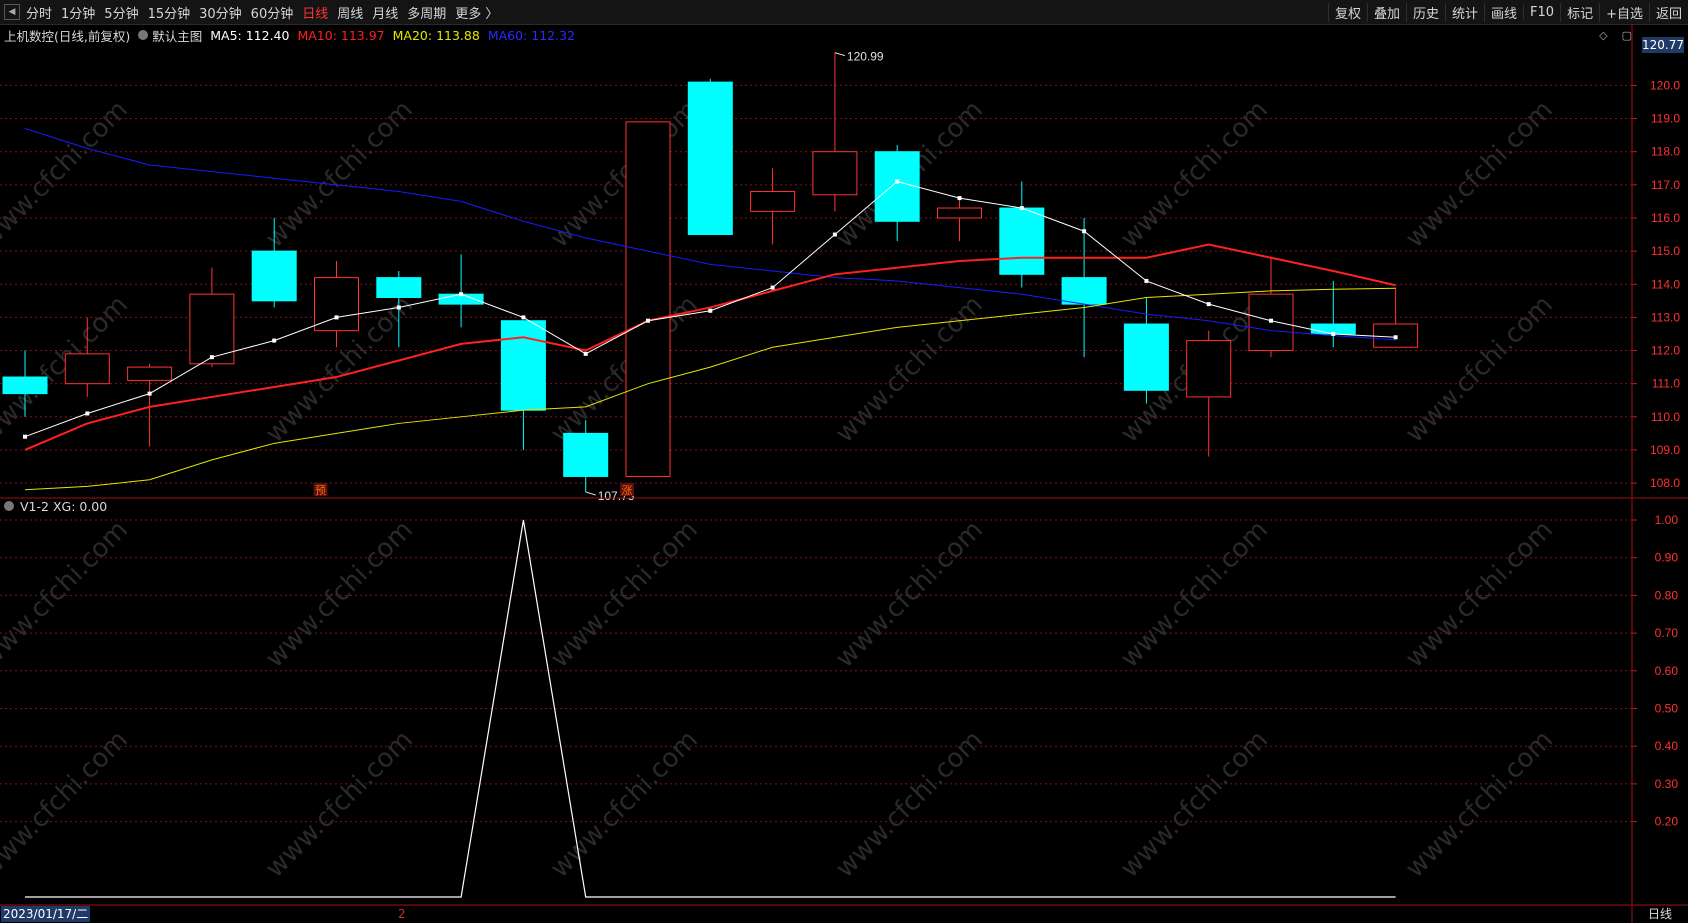  I want to click on tab-period-2: 5分钟, so click(121, 12).